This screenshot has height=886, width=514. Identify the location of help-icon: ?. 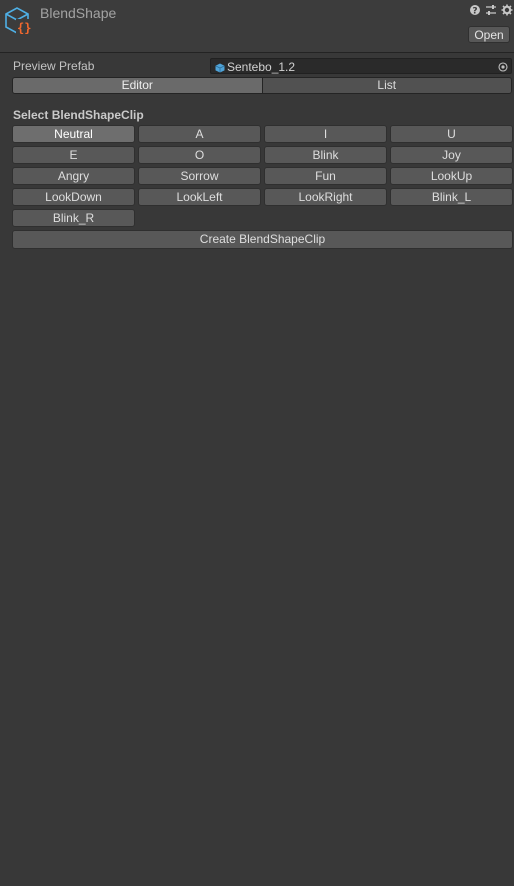
(475, 10).